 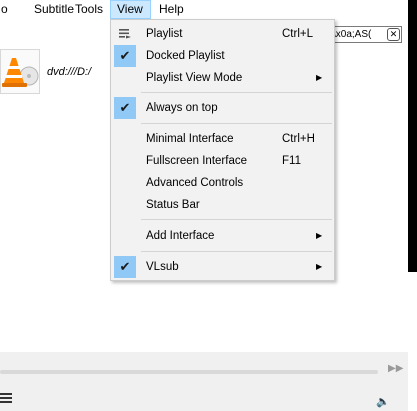 I want to click on menu-item-shortcut: Ctrl+H, so click(x=298, y=139).